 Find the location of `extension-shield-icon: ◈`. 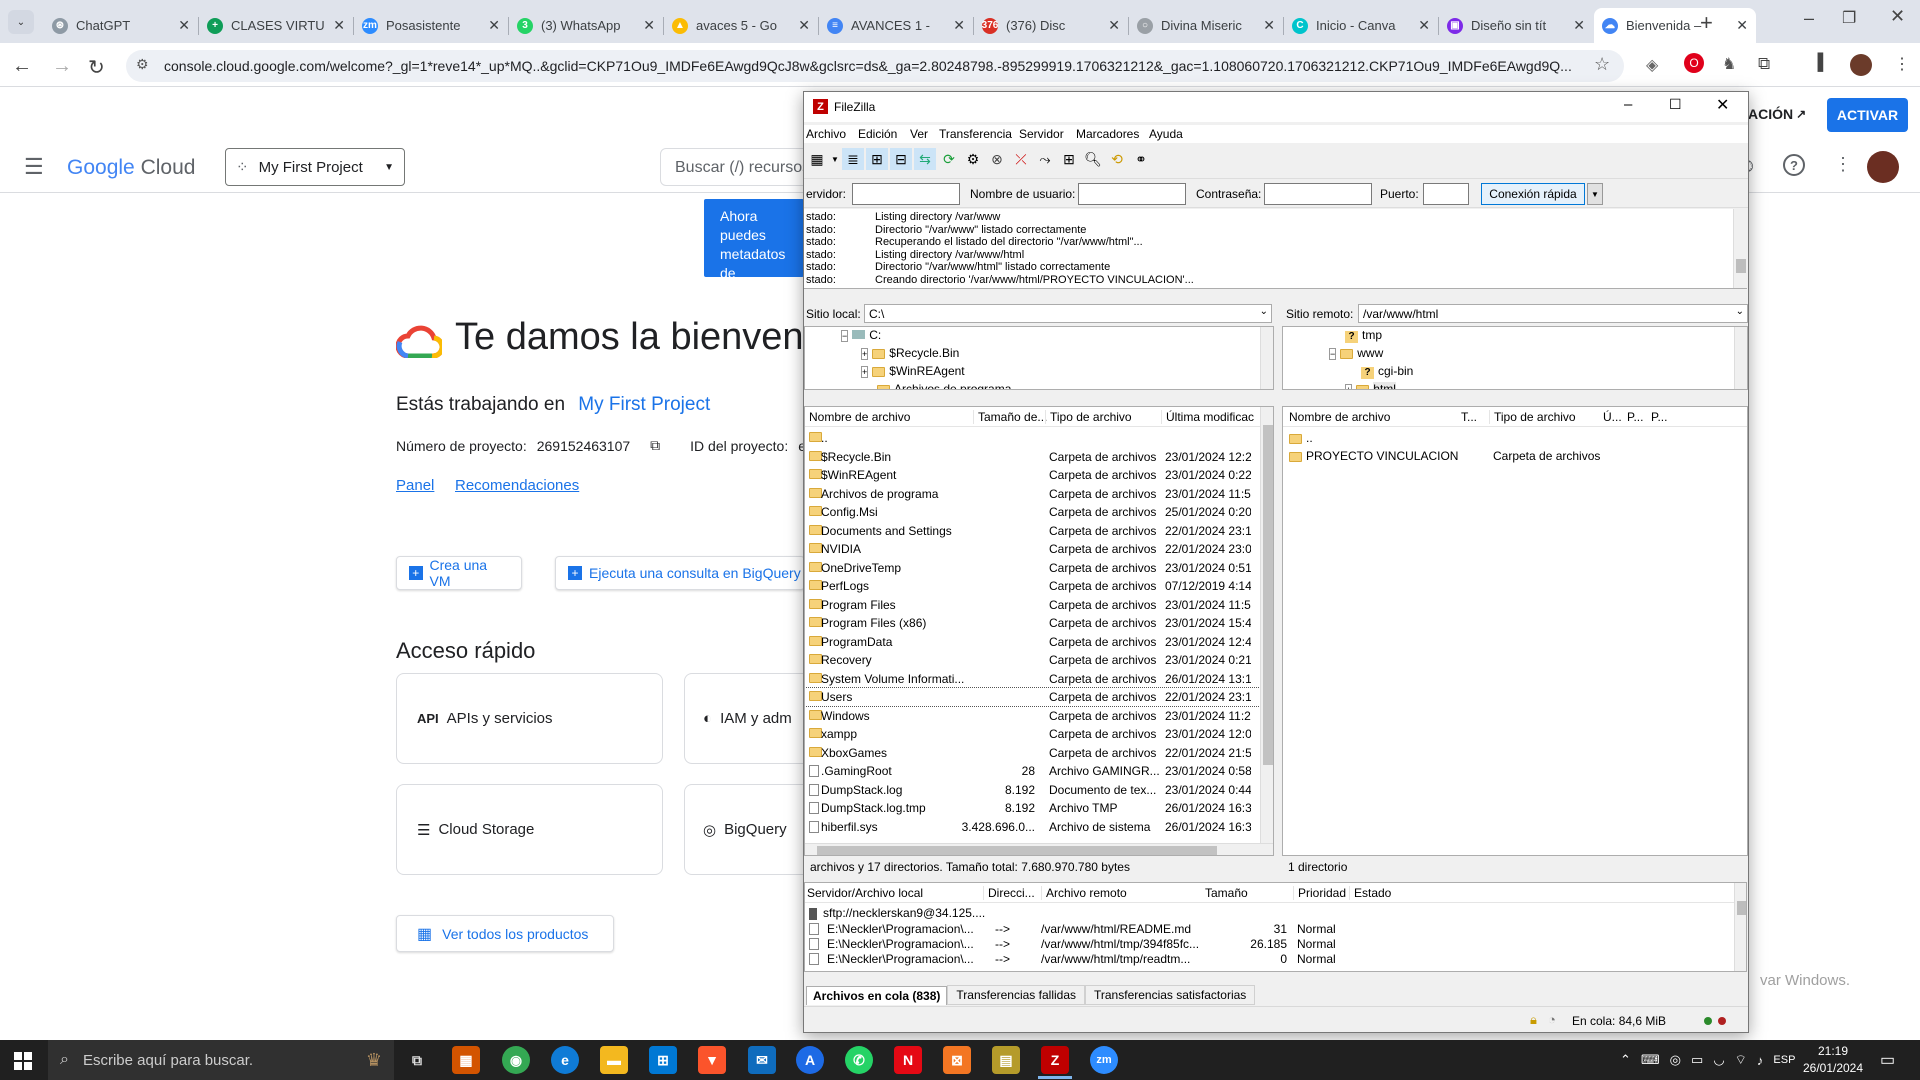

extension-shield-icon: ◈ is located at coordinates (1652, 65).